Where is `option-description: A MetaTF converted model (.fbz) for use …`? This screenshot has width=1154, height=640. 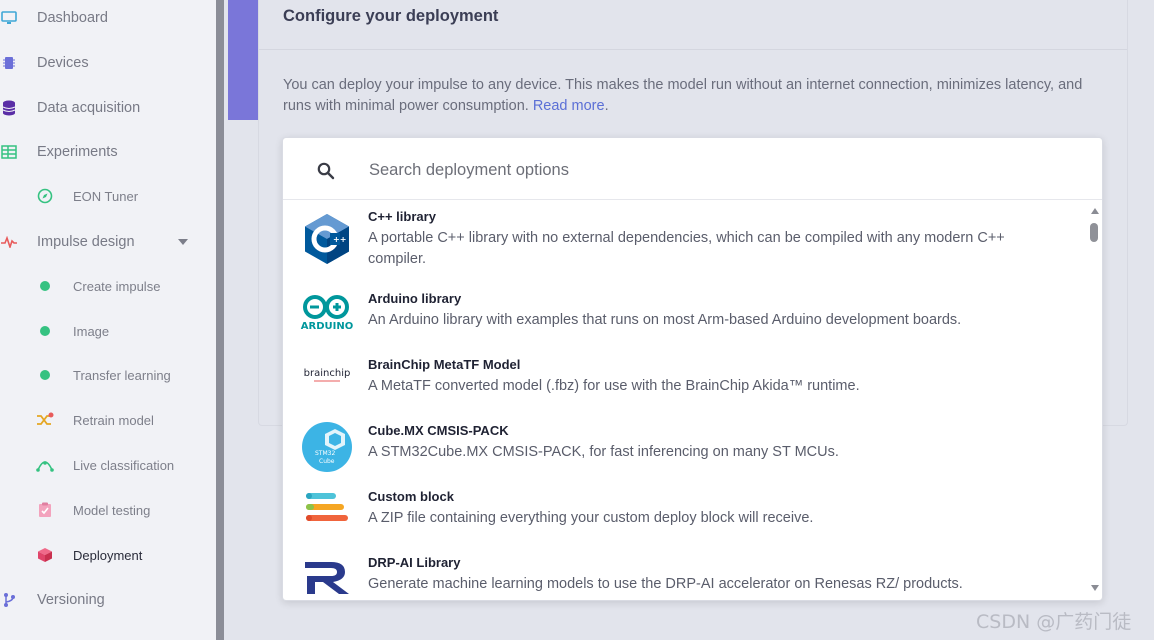 option-description: A MetaTF converted model (.fbz) for use … is located at coordinates (614, 386).